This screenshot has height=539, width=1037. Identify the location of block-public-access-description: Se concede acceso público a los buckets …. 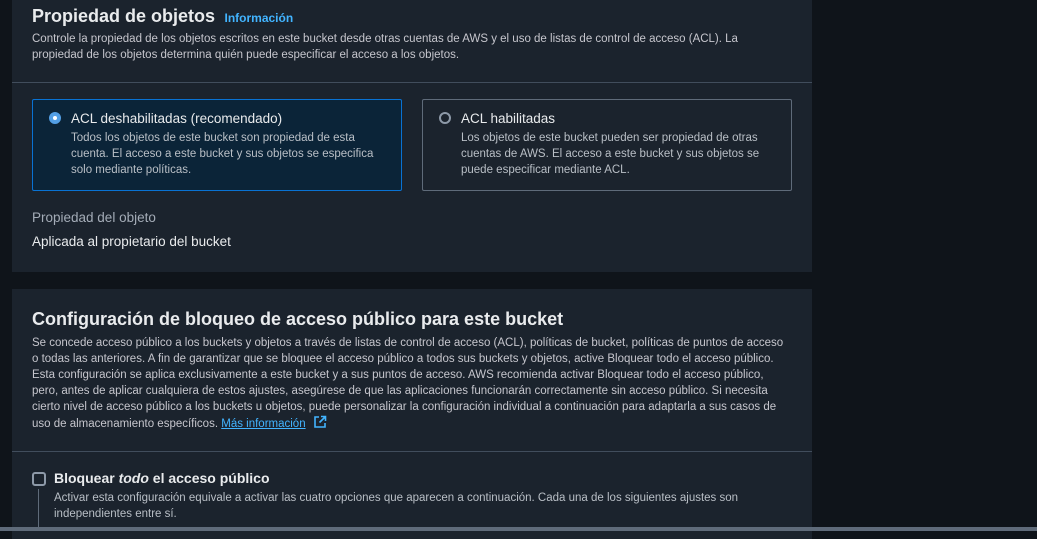
(412, 383).